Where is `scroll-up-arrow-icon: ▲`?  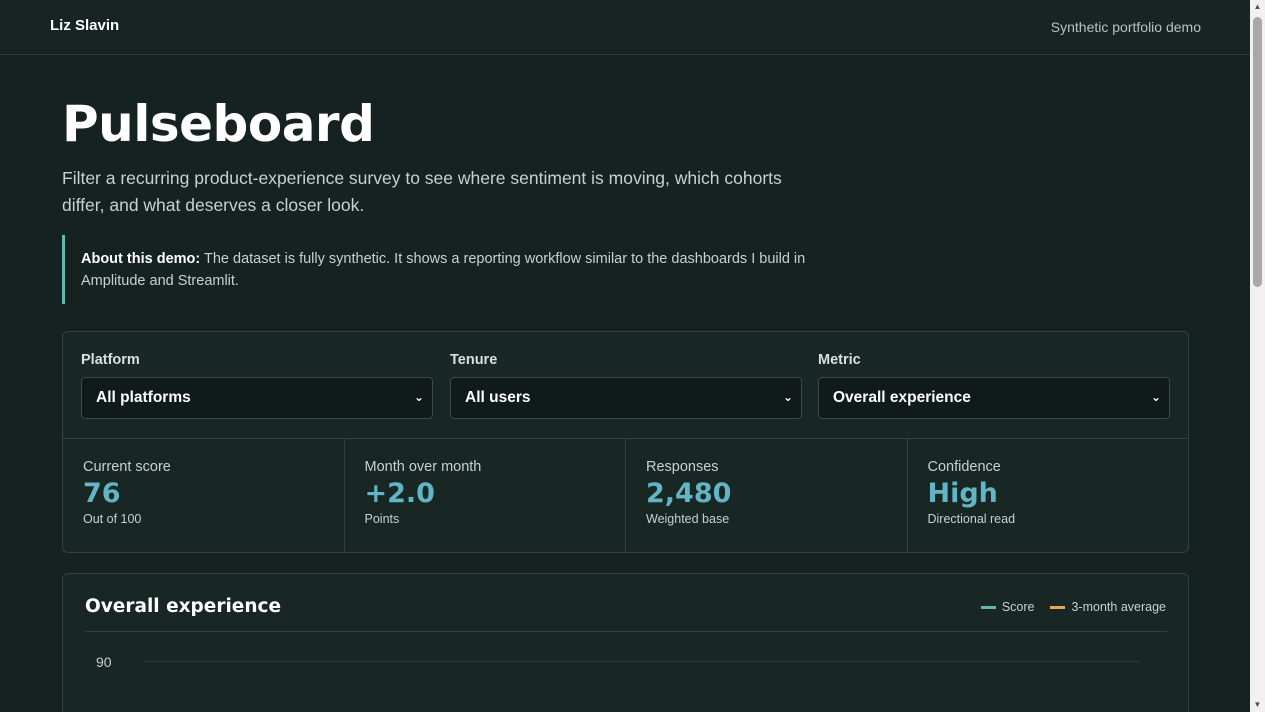 scroll-up-arrow-icon: ▲ is located at coordinates (1257, 7).